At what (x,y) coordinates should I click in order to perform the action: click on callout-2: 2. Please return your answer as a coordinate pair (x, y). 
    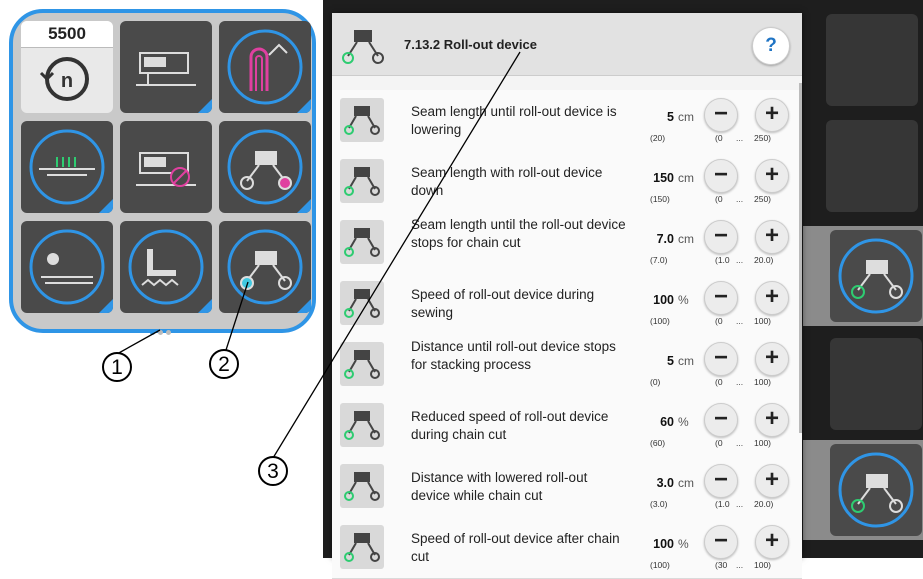
    Looking at the image, I should click on (224, 364).